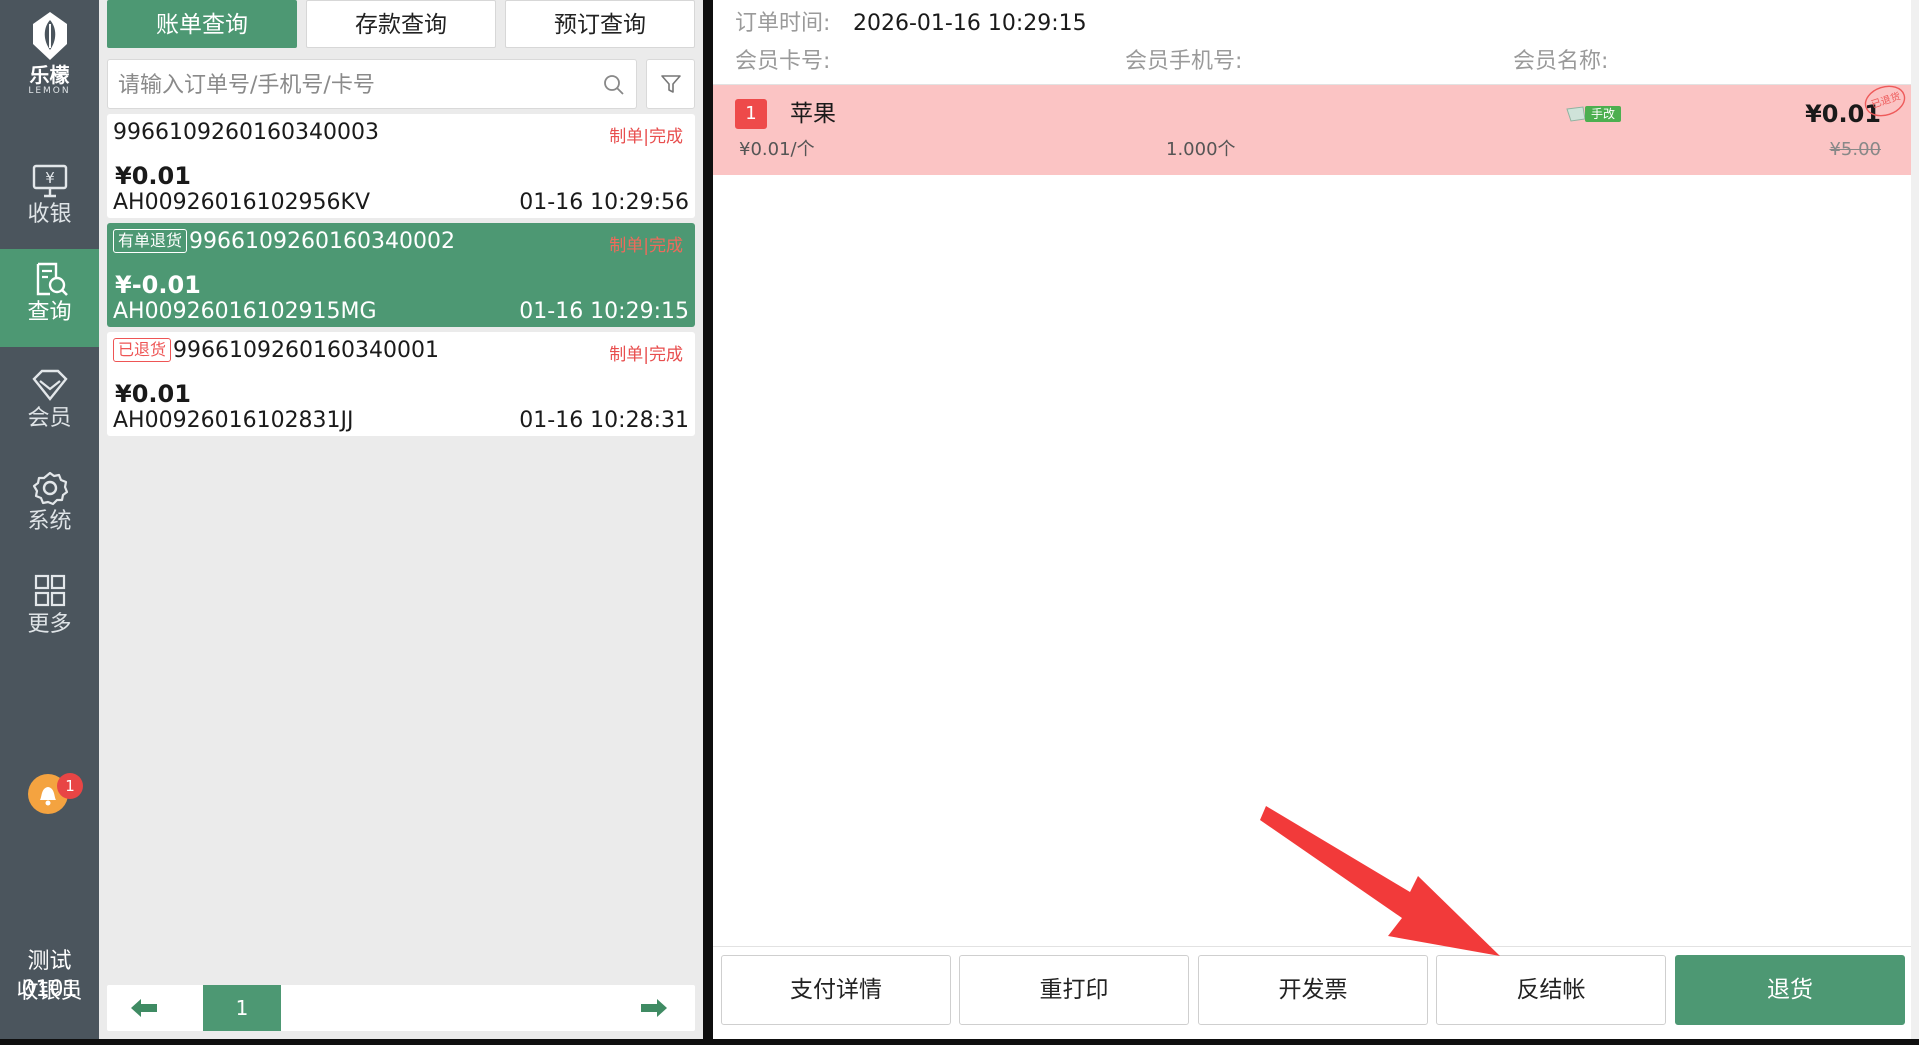 This screenshot has height=1045, width=1919. What do you see at coordinates (1074, 990) in the screenshot?
I see `reprint-button: 重打印` at bounding box center [1074, 990].